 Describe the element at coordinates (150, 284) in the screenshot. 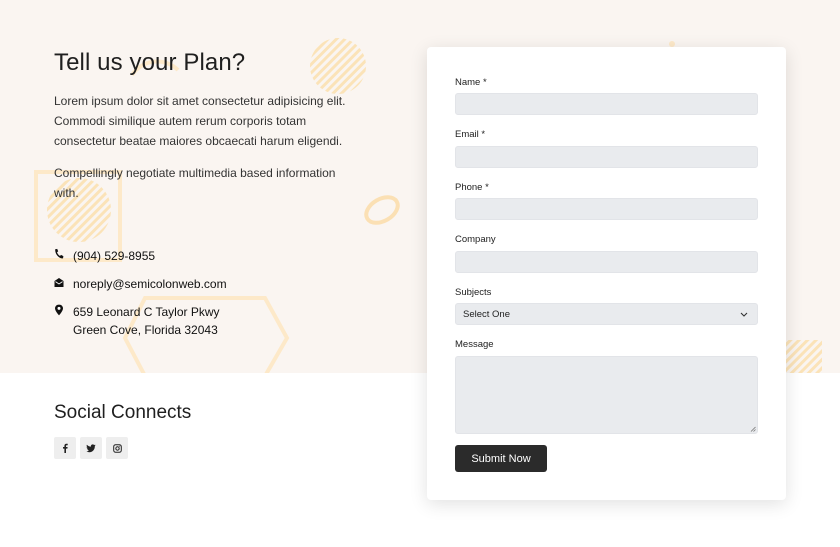

I see `email-address: noreply@semicolonweb.com` at that location.